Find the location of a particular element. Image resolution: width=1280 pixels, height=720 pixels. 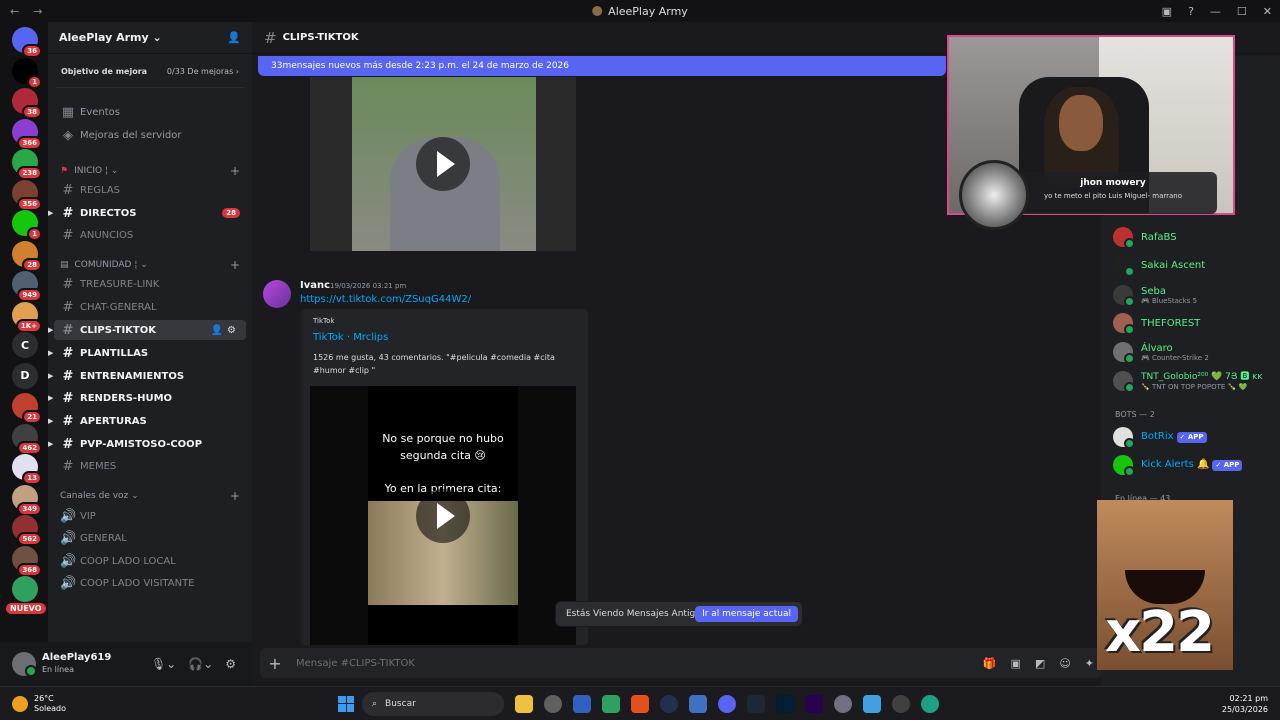

member-item: Seba 🎮 BlueStacks 5 is located at coordinates (1155, 295).